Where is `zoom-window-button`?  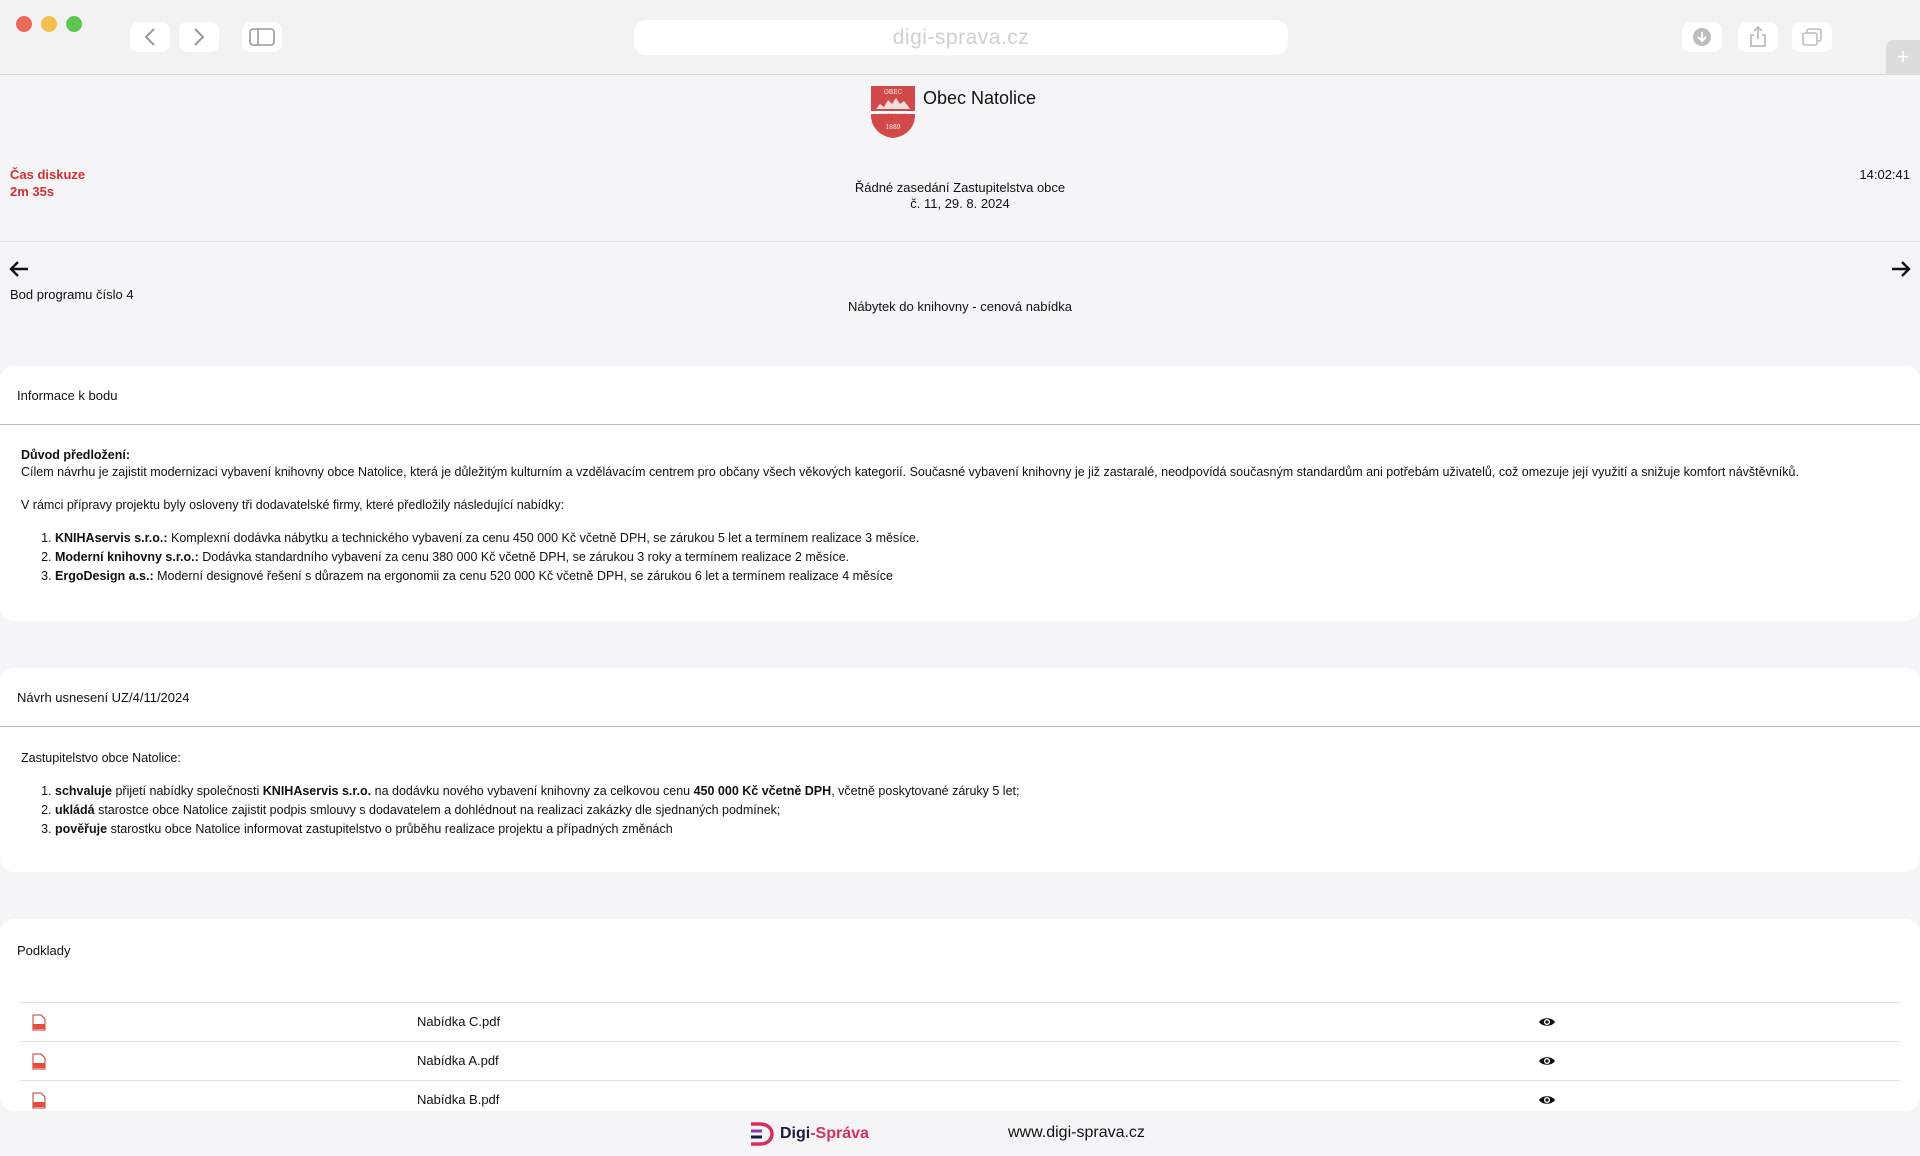 zoom-window-button is located at coordinates (74, 24).